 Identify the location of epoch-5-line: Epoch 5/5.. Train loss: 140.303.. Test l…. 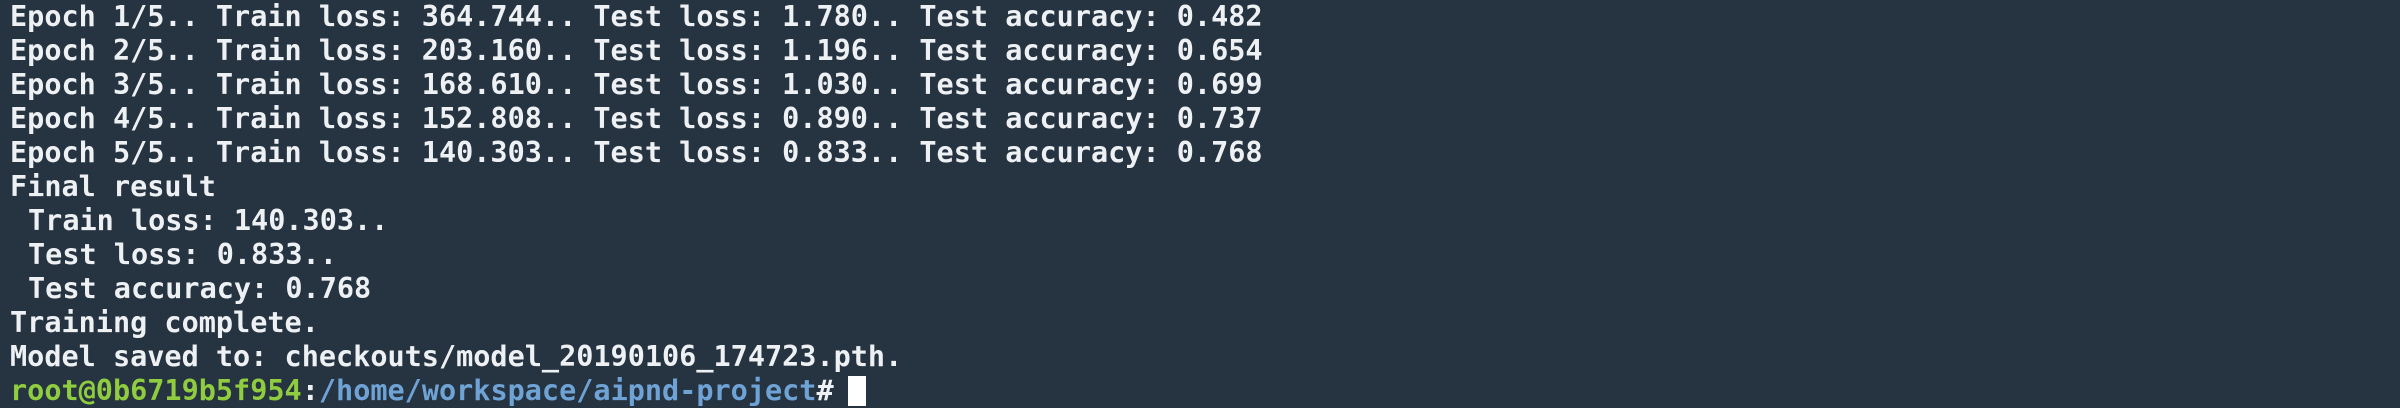
(636, 152).